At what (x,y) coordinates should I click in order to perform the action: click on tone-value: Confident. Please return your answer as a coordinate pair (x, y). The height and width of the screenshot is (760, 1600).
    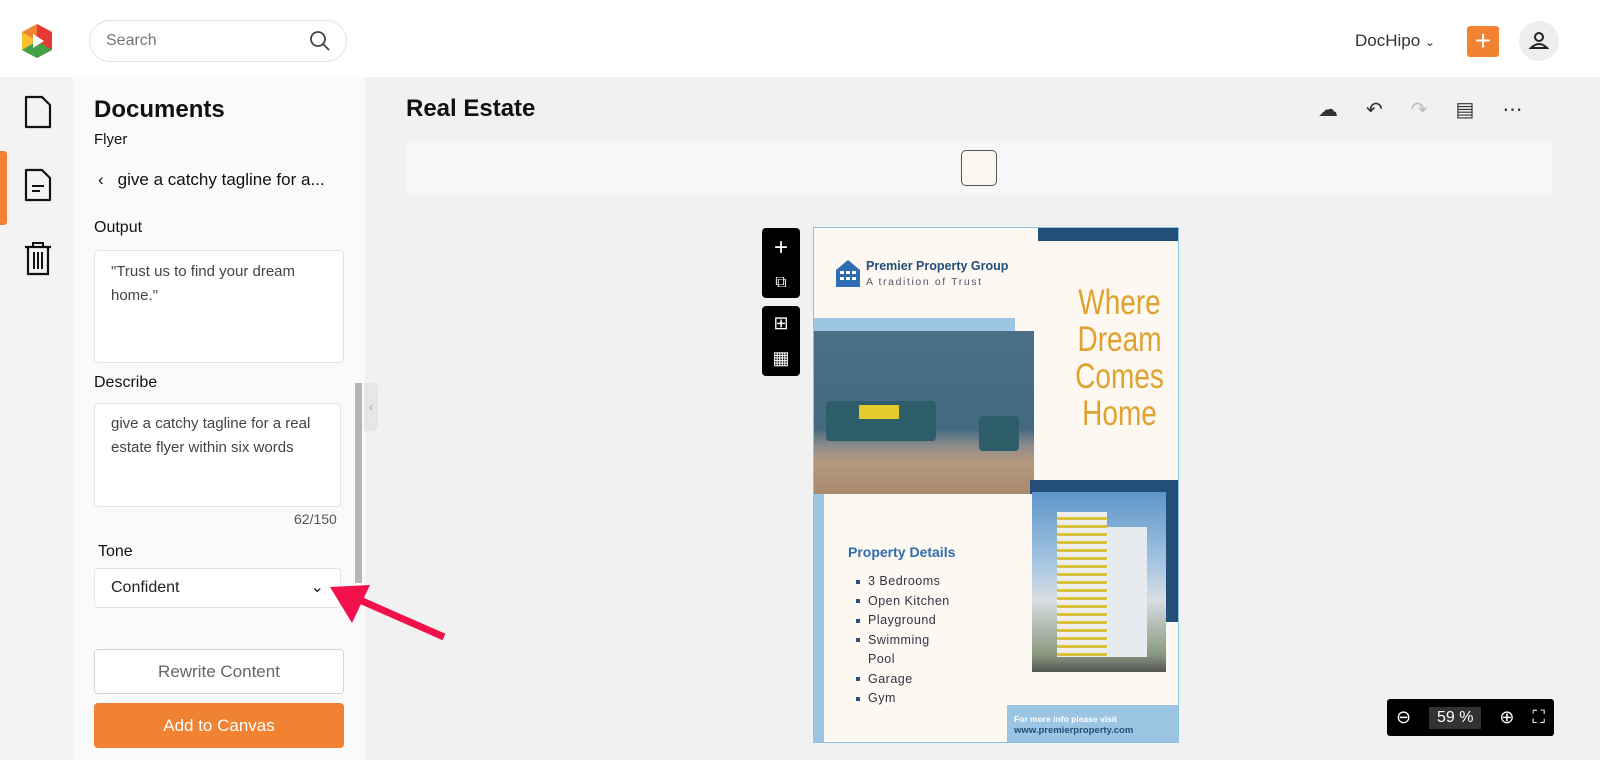
    Looking at the image, I should click on (145, 587).